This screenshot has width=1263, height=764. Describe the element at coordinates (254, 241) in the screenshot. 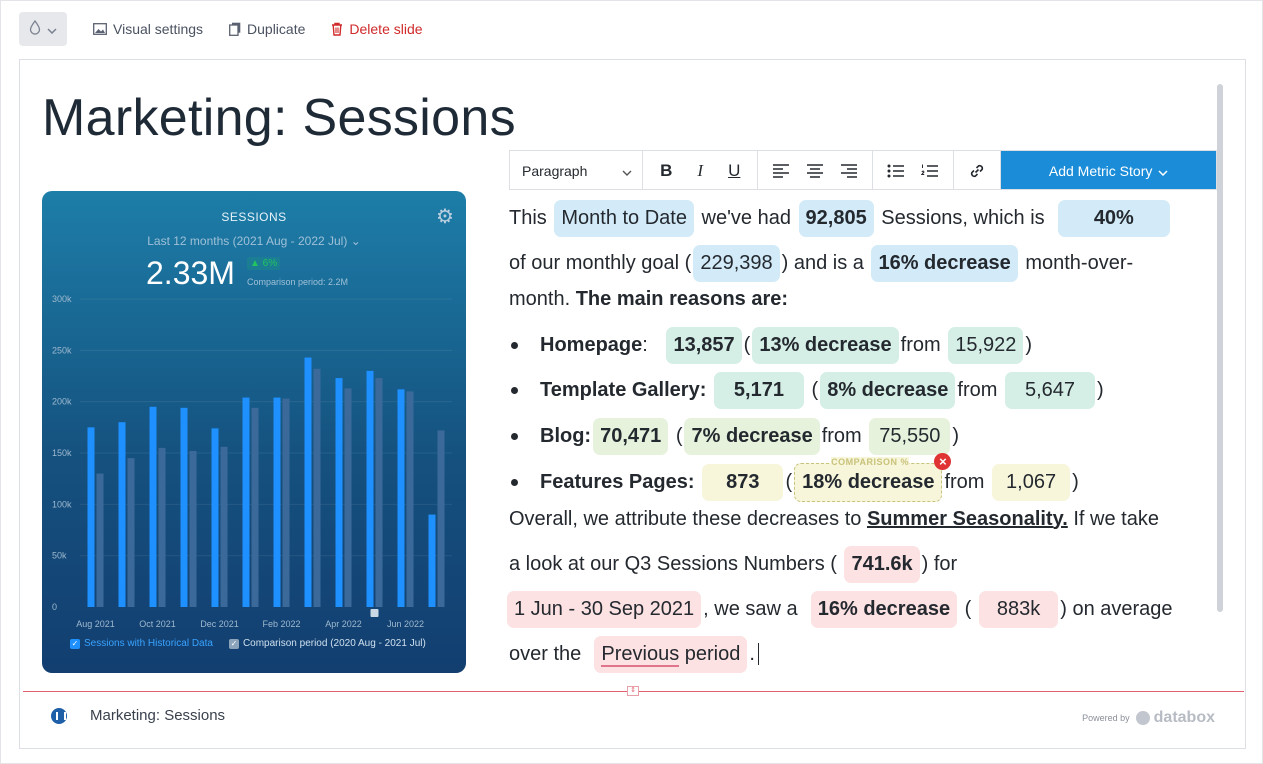

I see `date-range-dropdown: Last 12 months (2021 Aug - 2022 Jul) ⌄` at that location.